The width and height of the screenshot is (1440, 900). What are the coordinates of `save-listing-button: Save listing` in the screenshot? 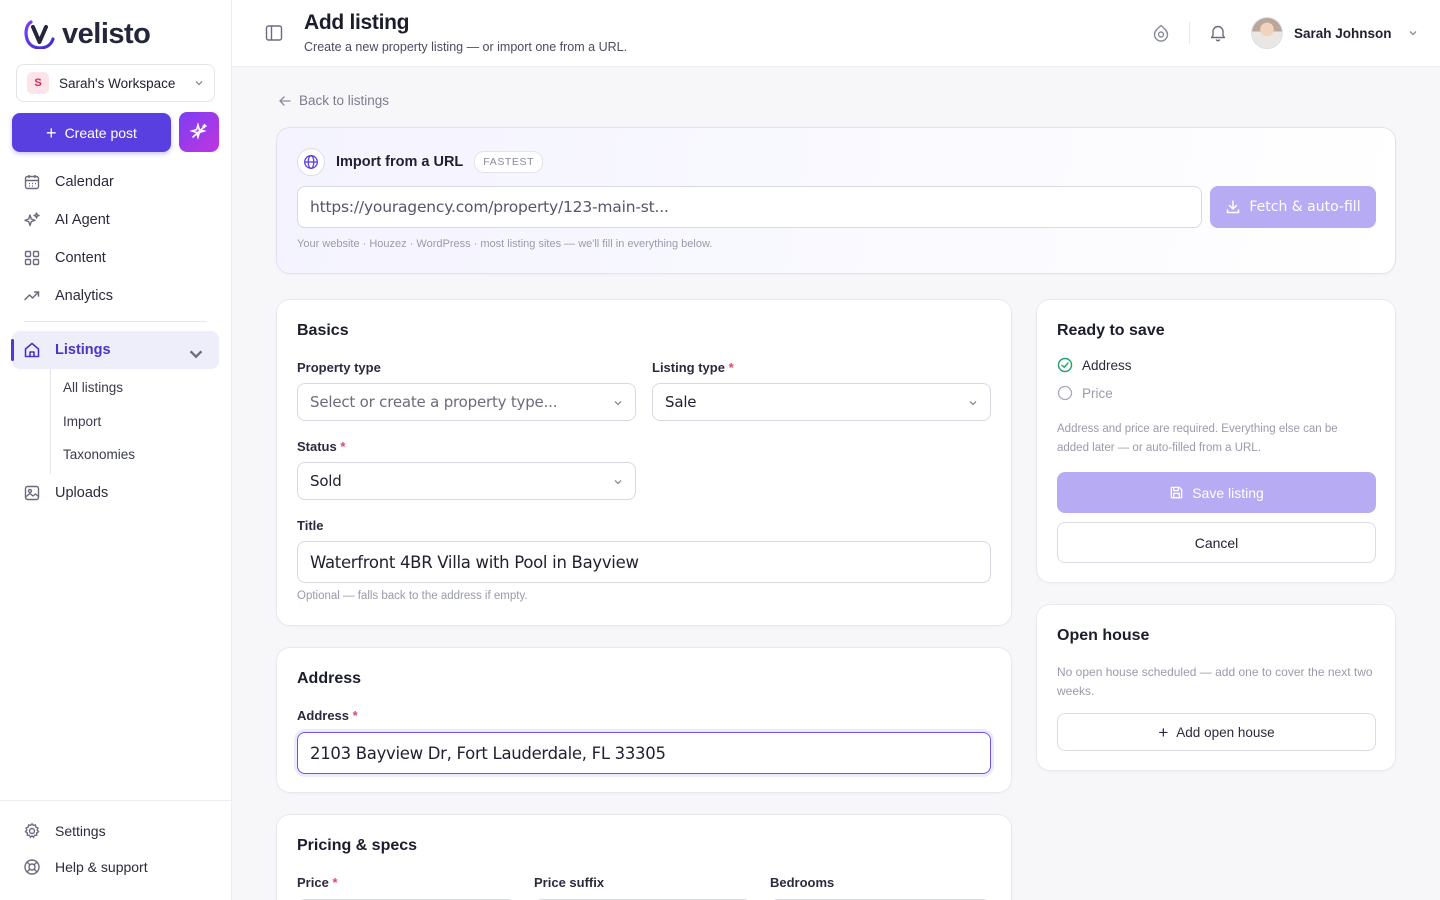 It's located at (1216, 492).